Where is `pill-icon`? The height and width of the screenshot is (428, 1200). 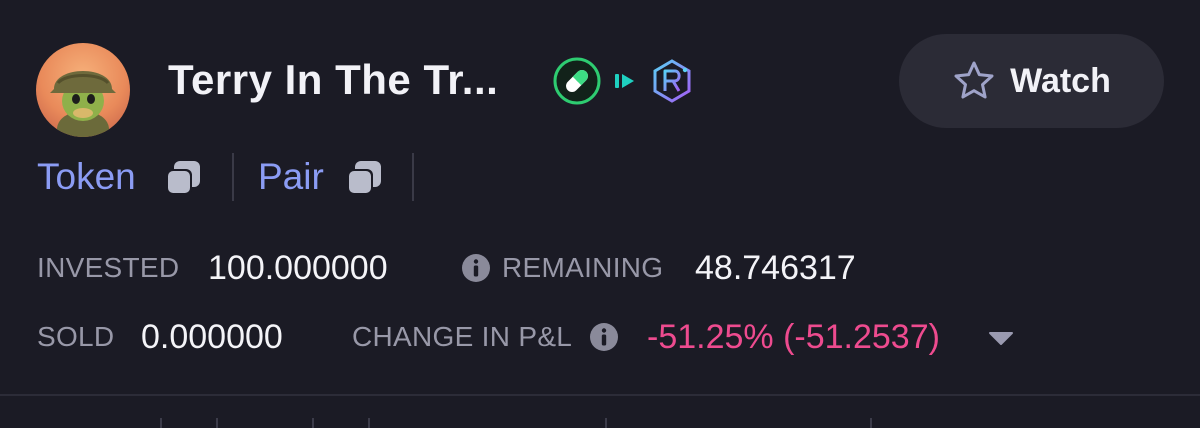 pill-icon is located at coordinates (577, 81).